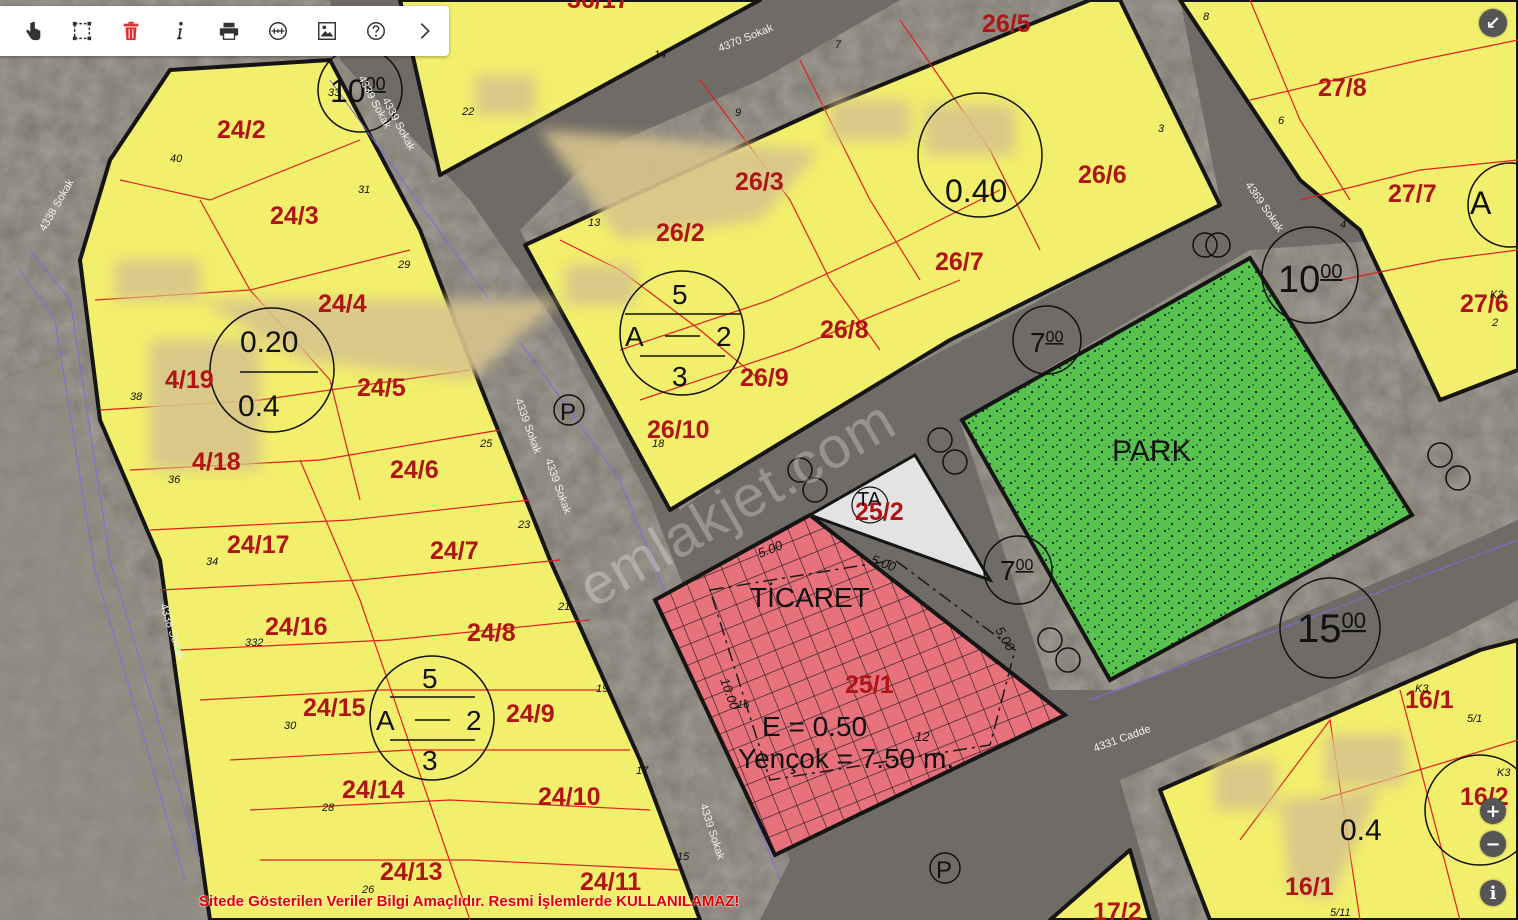 This screenshot has width=1518, height=920. Describe the element at coordinates (403, 265) in the screenshot. I see `lot-number: 29` at that location.